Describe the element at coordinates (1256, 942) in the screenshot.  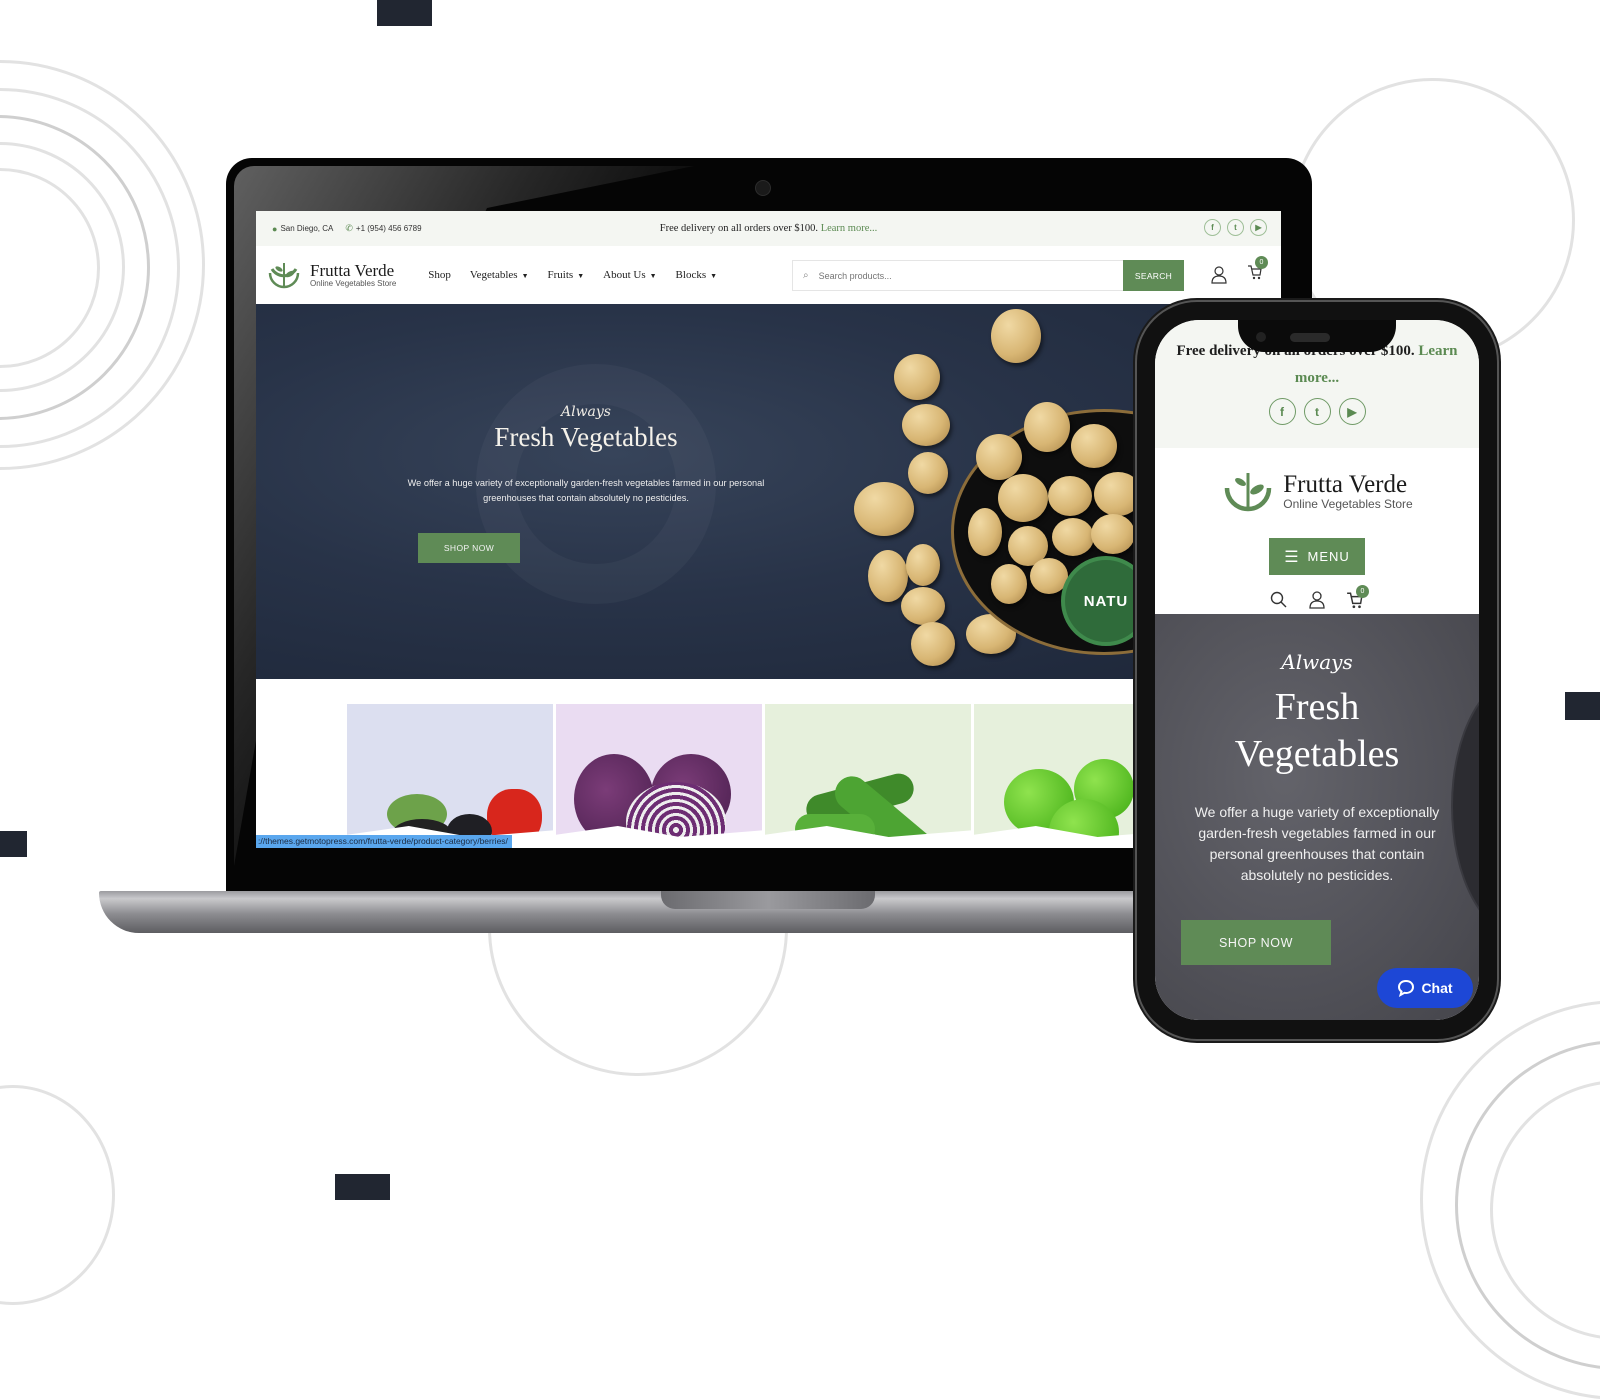
I see `mobile-shop-now-button: SHOP NOW` at that location.